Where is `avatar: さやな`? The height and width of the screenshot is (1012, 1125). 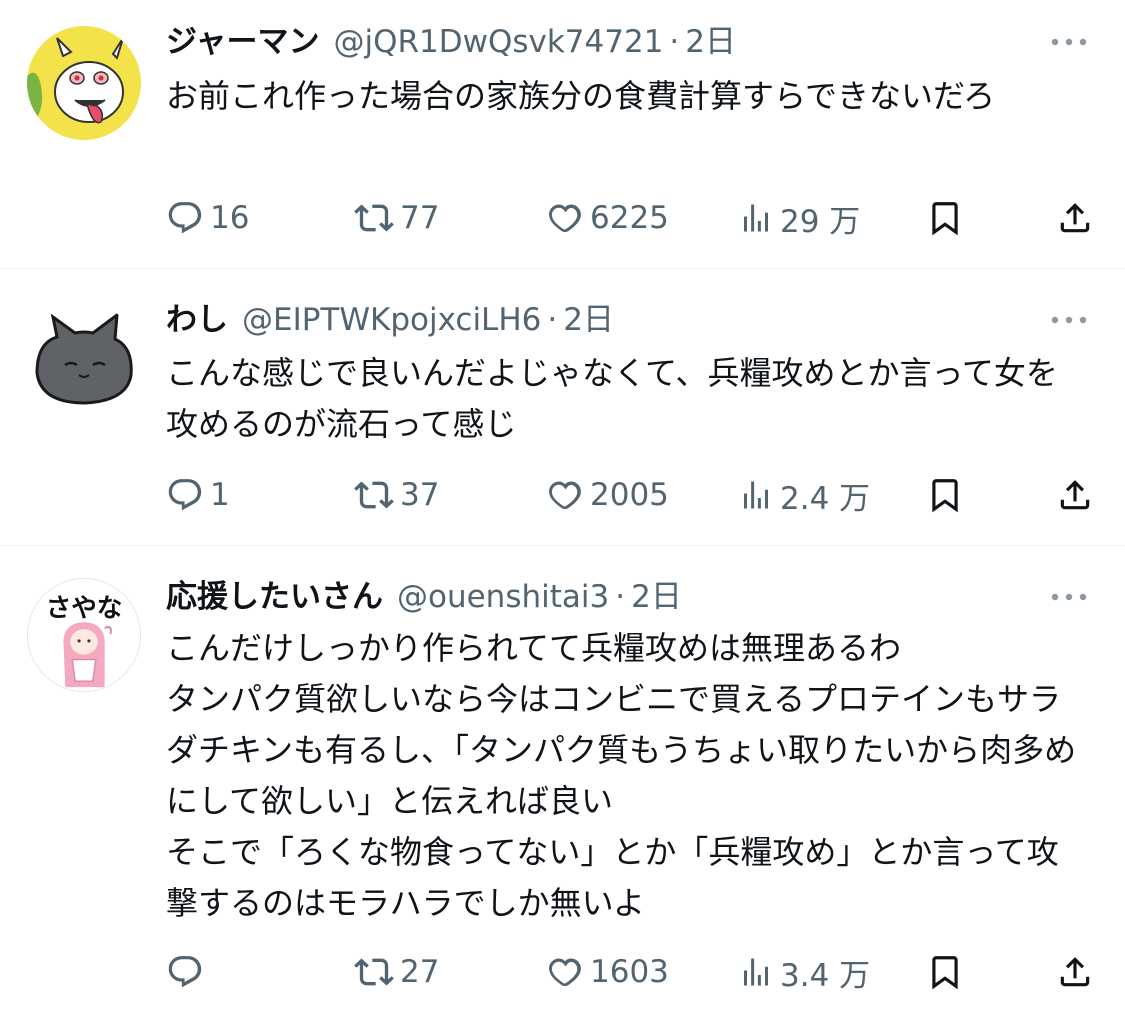
avatar: さやな is located at coordinates (84, 635).